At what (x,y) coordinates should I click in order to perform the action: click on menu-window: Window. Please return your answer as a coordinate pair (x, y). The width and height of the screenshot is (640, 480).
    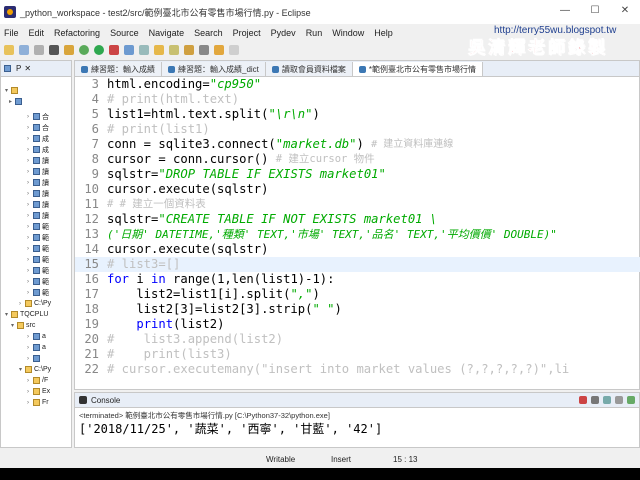
    Looking at the image, I should click on (348, 33).